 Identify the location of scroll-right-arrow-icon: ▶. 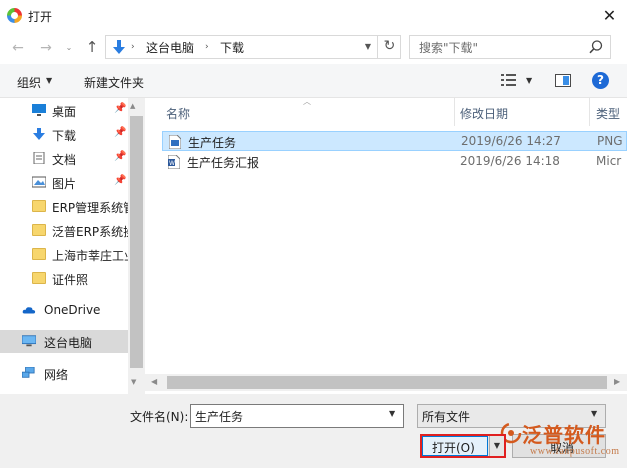
(617, 381).